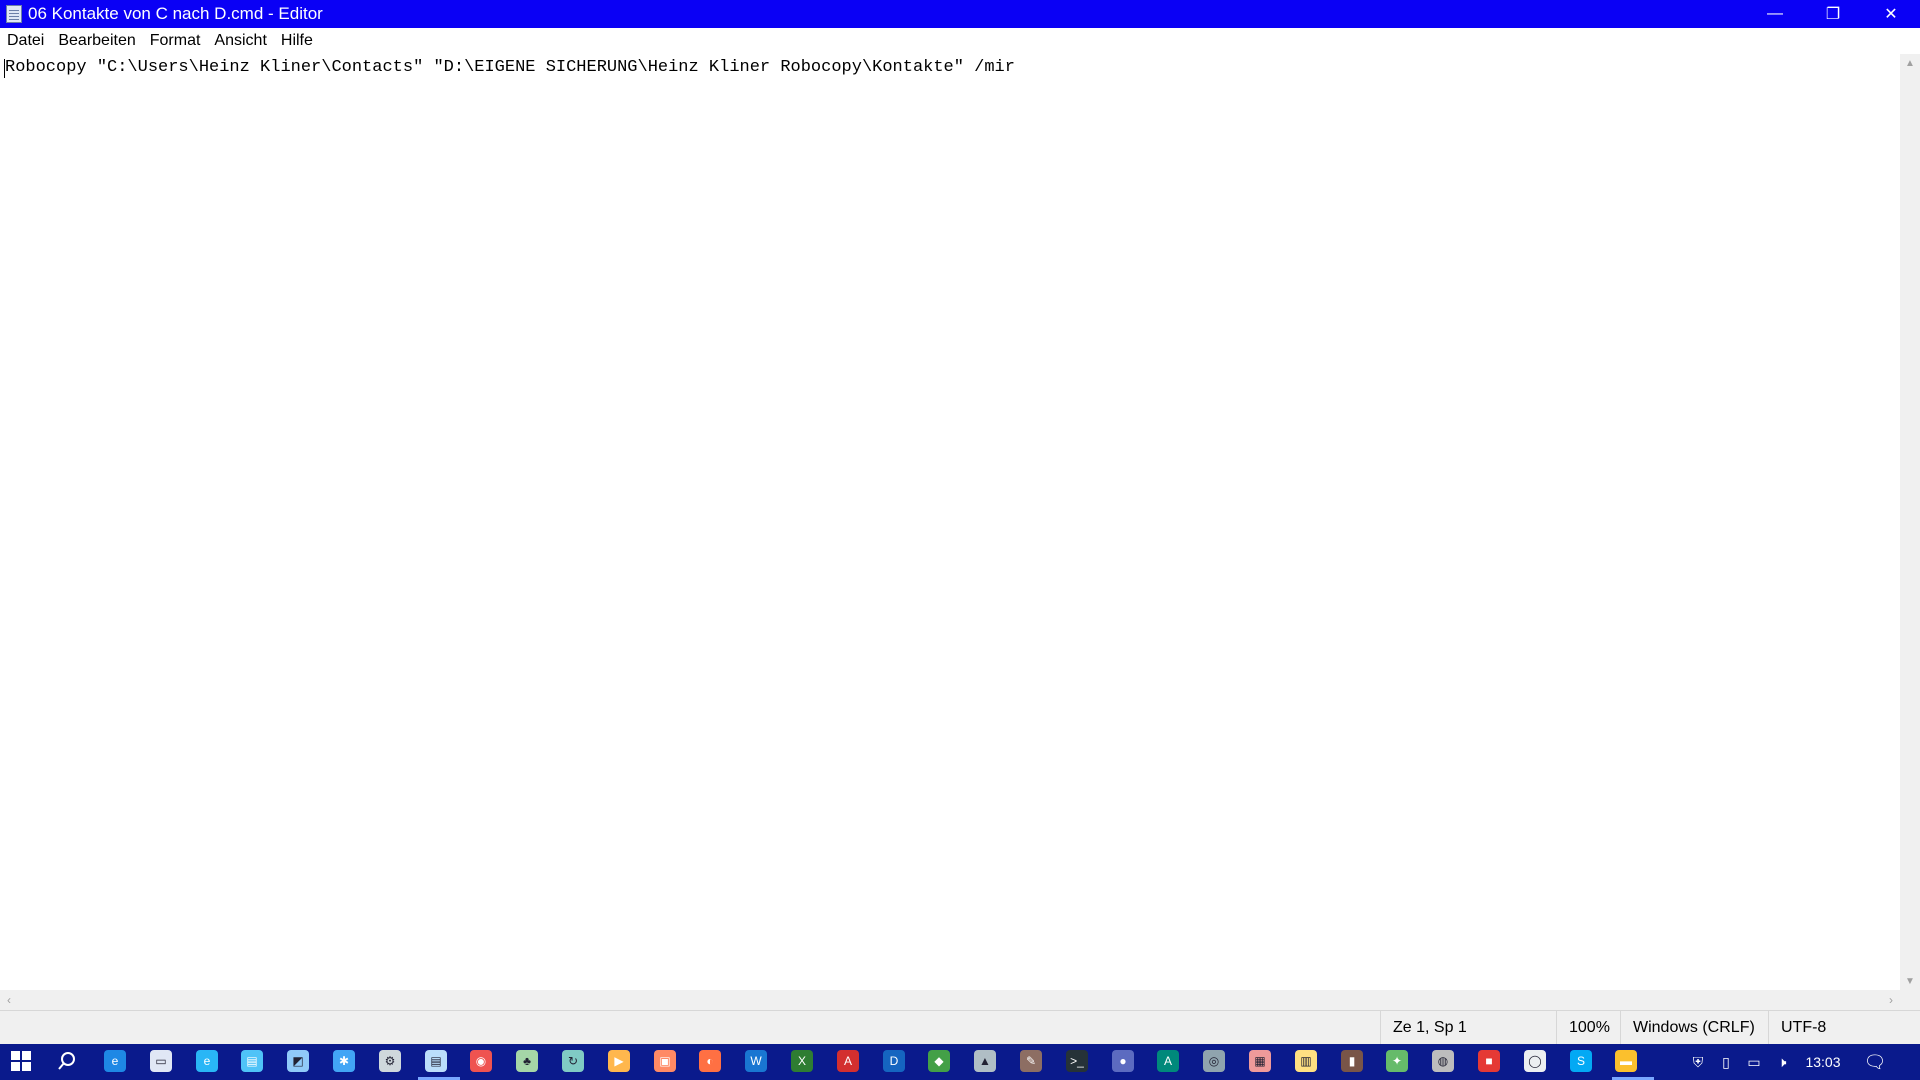  Describe the element at coordinates (1535, 1061) in the screenshot. I see `white-circle-app-icon: ◯` at that location.